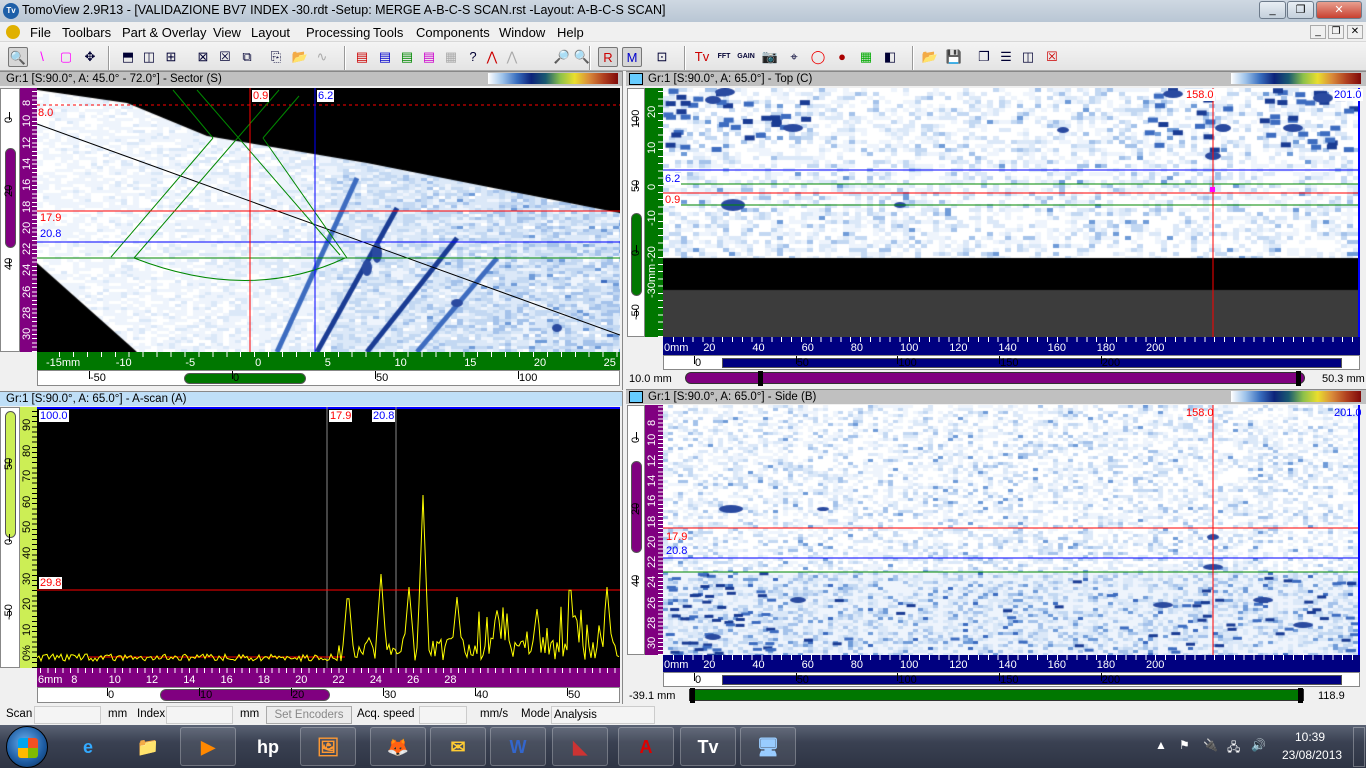  Describe the element at coordinates (794, 57) in the screenshot. I see `cursor-icon: ⌖` at that location.